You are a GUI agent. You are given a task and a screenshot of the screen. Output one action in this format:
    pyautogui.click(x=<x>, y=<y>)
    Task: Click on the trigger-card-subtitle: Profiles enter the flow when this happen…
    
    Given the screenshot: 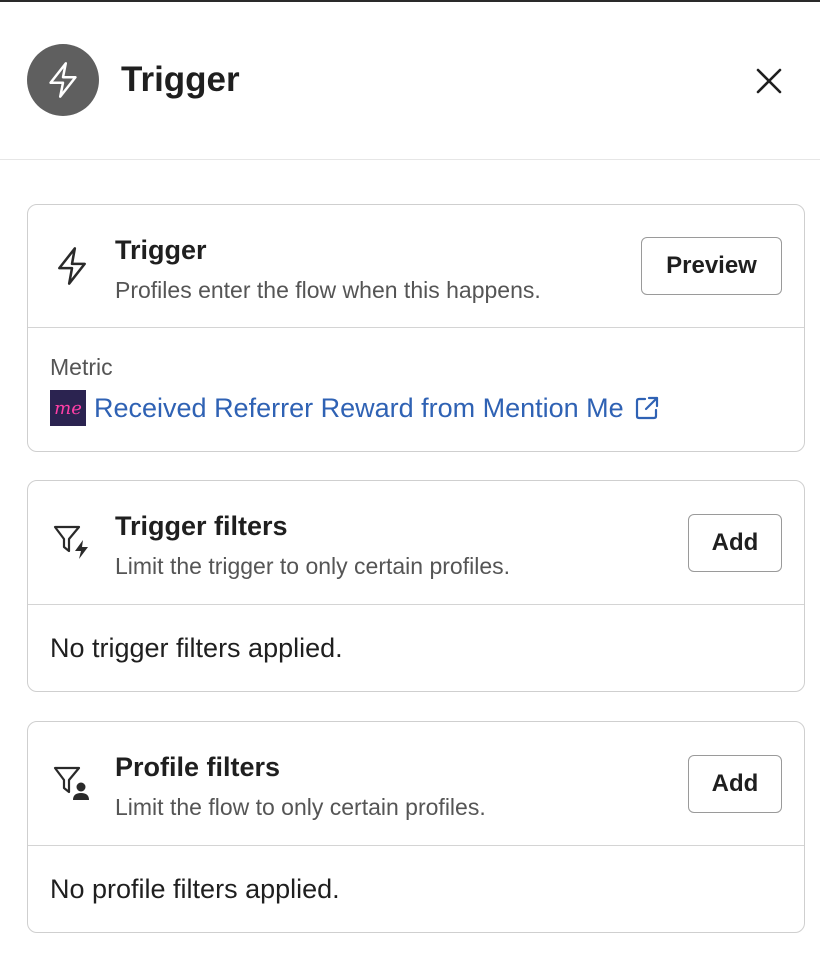 What is the action you would take?
    pyautogui.click(x=328, y=290)
    